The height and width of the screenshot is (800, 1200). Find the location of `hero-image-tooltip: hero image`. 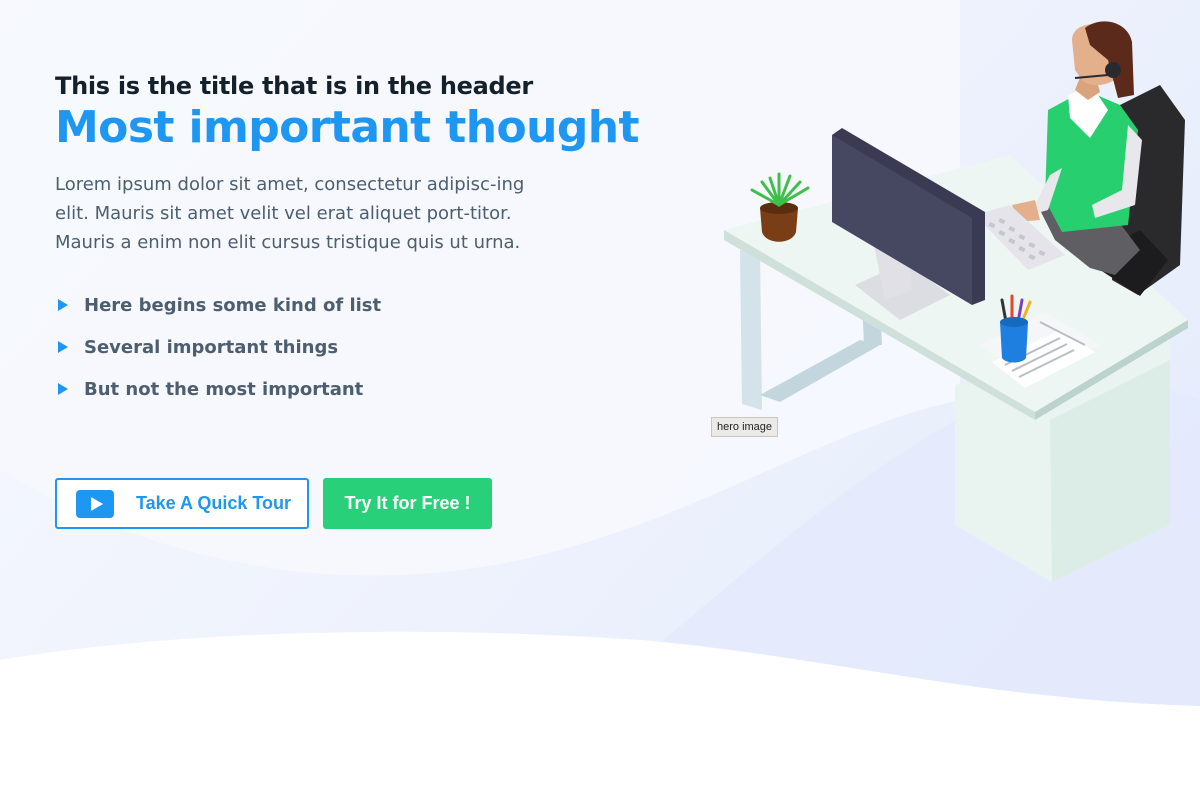

hero-image-tooltip: hero image is located at coordinates (745, 427).